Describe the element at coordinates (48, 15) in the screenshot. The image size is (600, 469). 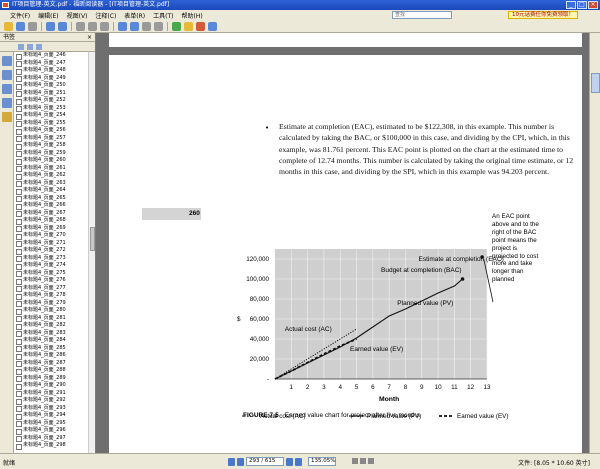
I see `menu-edit: 编辑(E)` at that location.